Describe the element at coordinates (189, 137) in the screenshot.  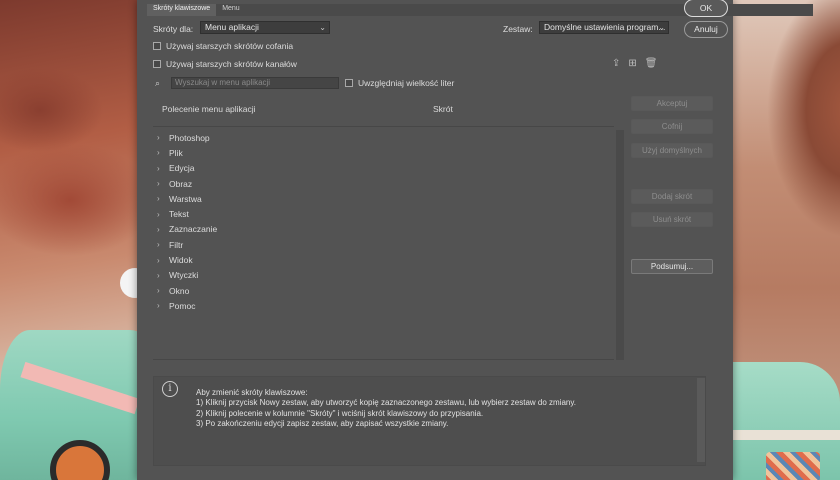
I see `tree-item-label: Photoshop` at that location.